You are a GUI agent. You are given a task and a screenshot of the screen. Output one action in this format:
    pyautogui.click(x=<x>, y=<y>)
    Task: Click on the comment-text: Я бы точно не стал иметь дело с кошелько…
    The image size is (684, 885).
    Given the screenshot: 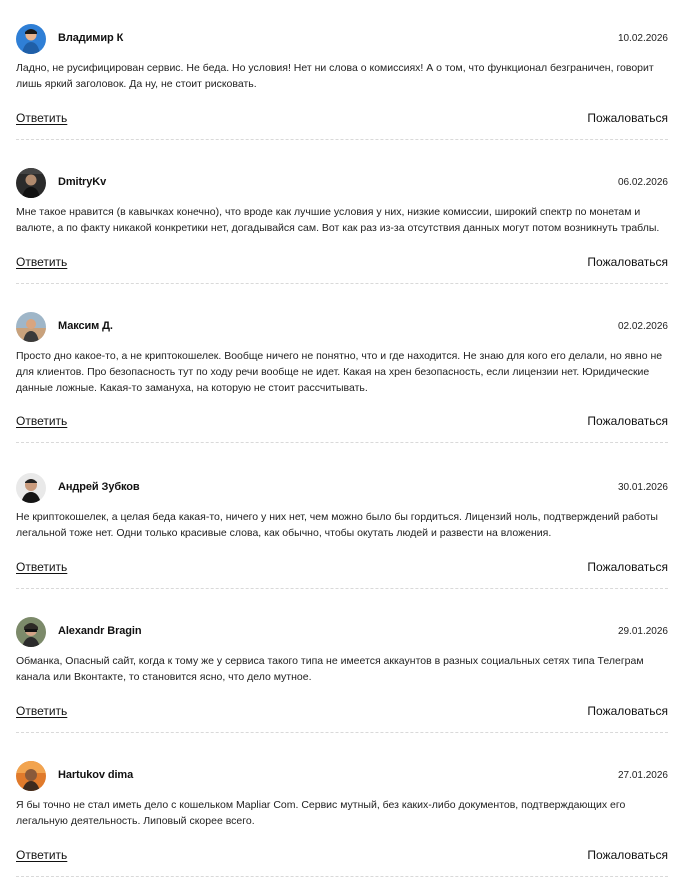 What is the action you would take?
    pyautogui.click(x=321, y=813)
    